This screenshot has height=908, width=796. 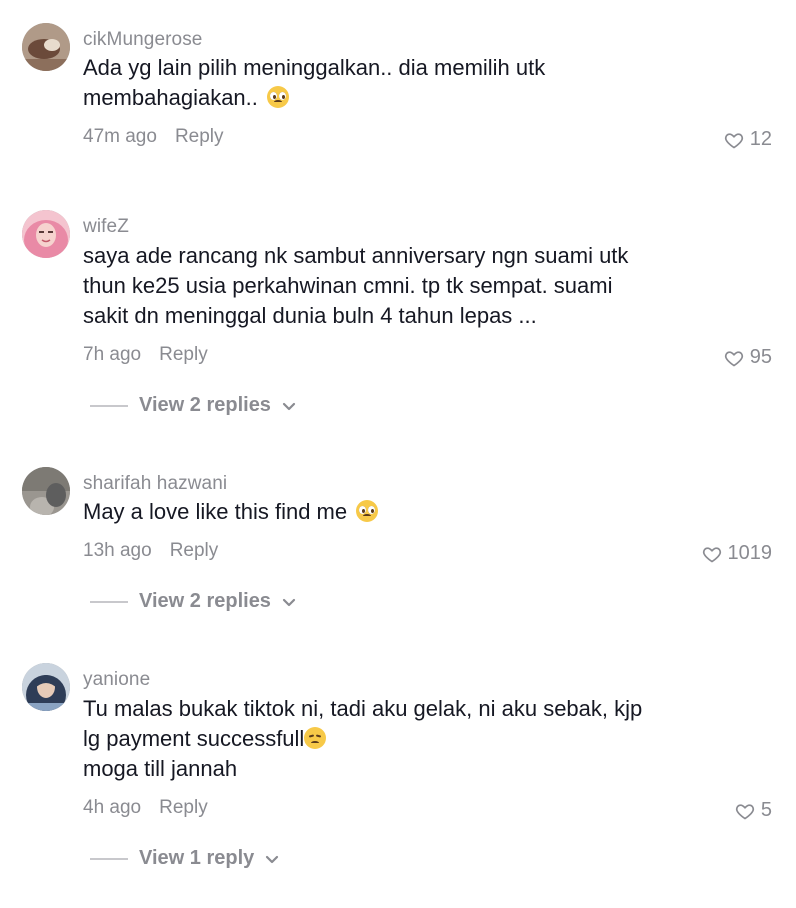 I want to click on comment-timestamp: 47m ago, so click(x=120, y=136).